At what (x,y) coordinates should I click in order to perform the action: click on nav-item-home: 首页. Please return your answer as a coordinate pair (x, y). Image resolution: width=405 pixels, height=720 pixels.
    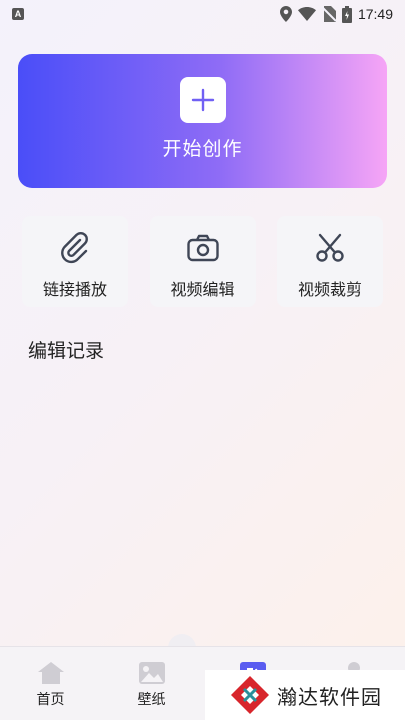
    Looking at the image, I should click on (50, 683).